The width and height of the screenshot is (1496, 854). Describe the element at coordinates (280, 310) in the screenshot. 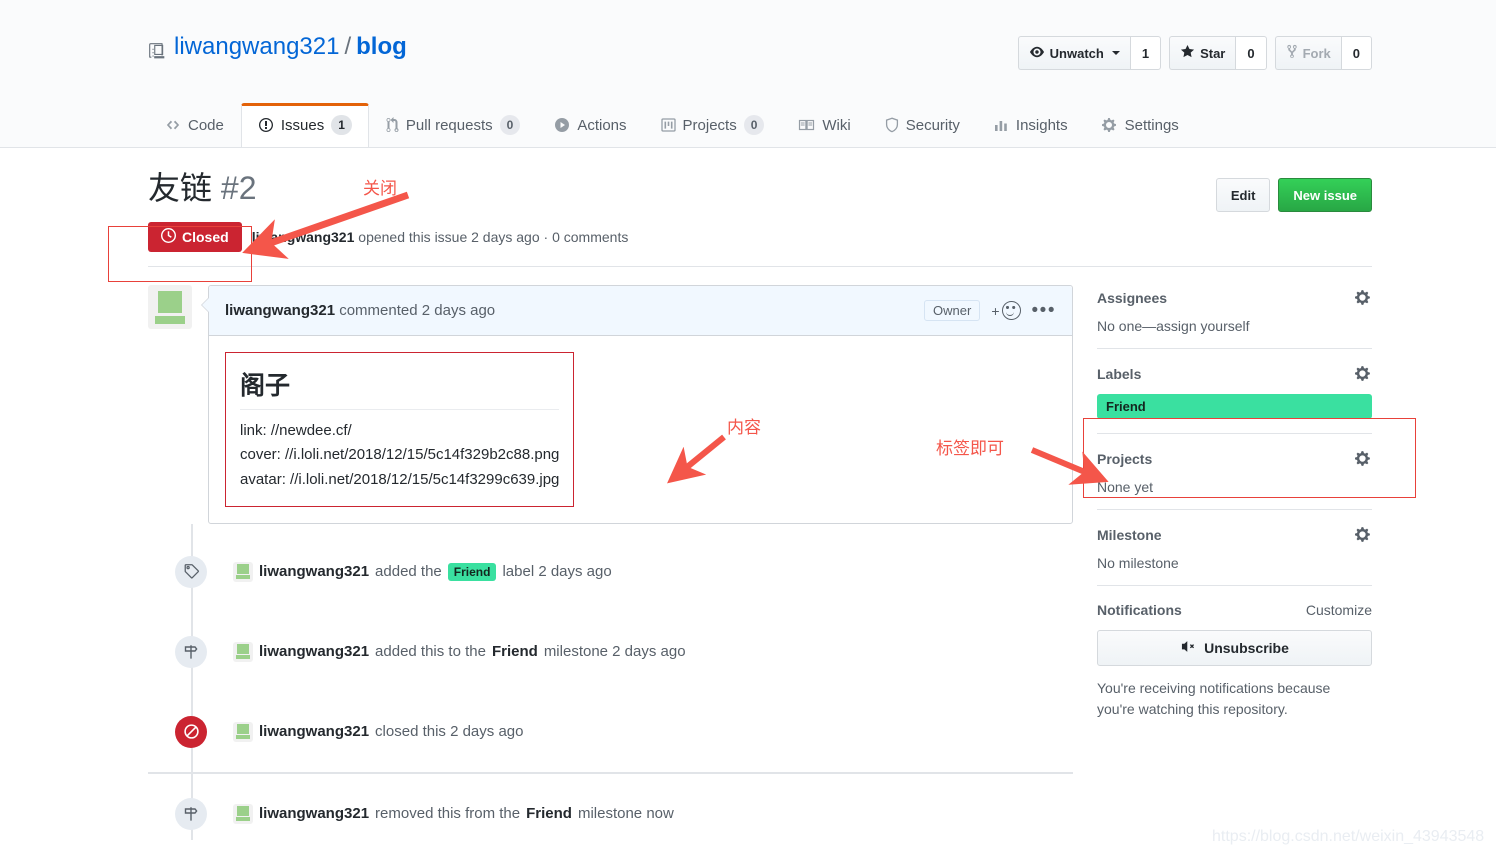

I see `comment-author: liwangwang321` at that location.